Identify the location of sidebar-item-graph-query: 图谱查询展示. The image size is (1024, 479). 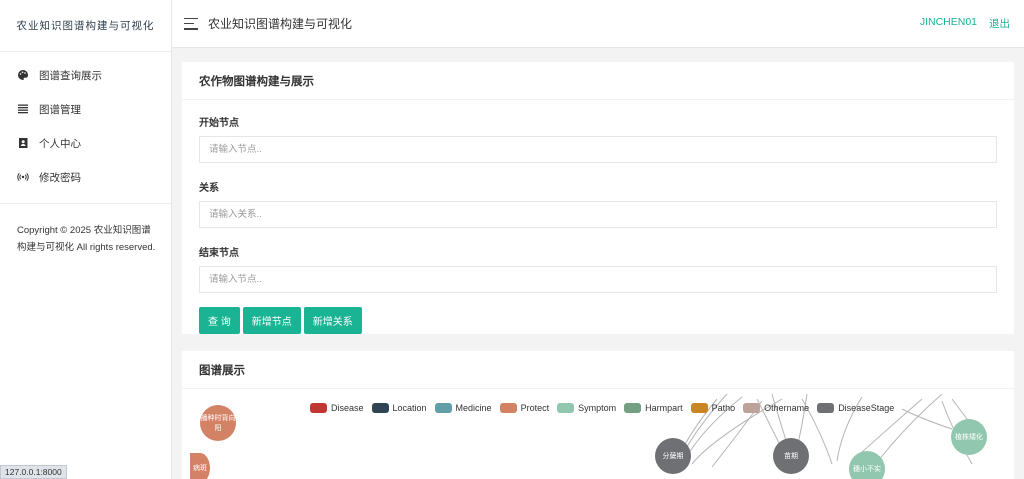
(85, 75).